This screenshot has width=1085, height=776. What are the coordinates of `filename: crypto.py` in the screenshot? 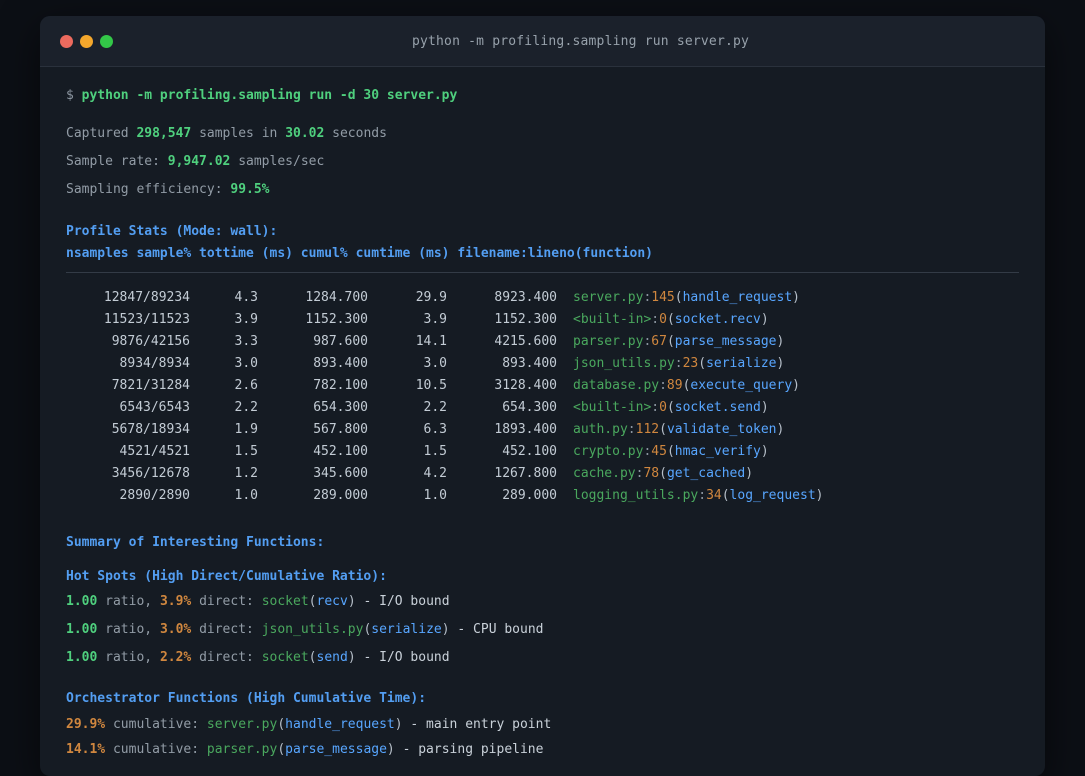 It's located at (608, 451).